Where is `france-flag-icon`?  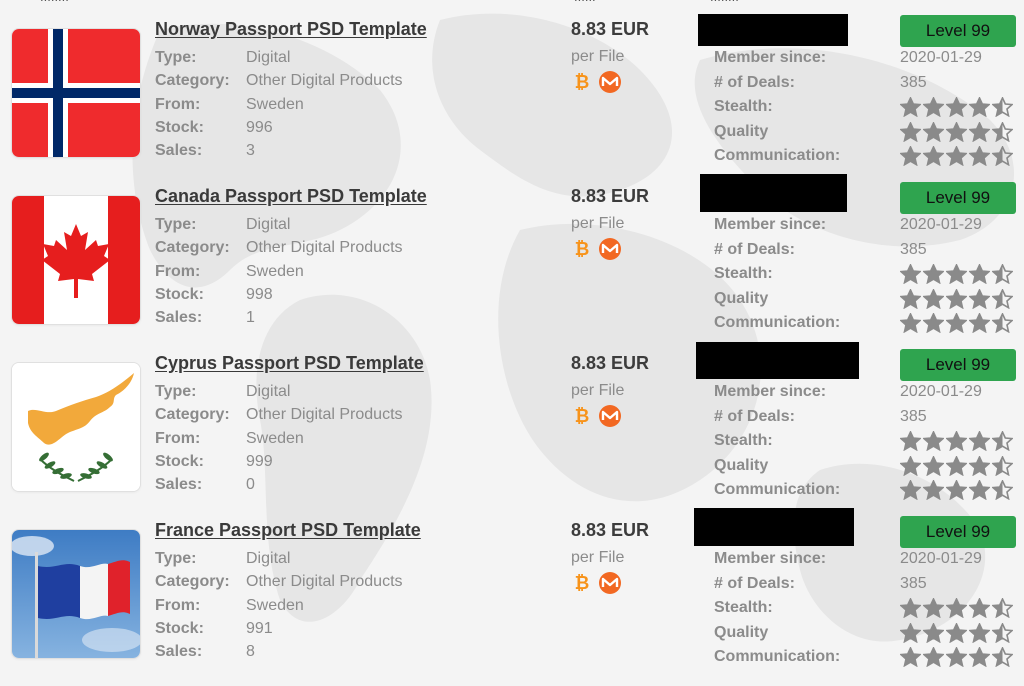
france-flag-icon is located at coordinates (76, 594).